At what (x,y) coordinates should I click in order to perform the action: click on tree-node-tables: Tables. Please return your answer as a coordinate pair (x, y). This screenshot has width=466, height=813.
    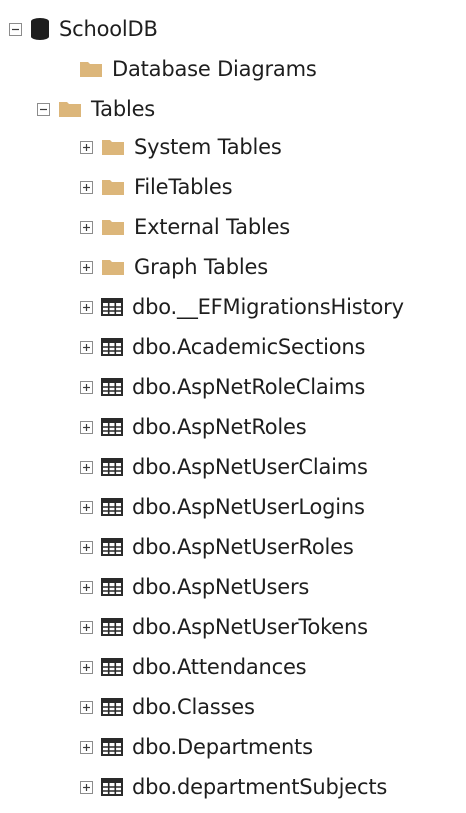
    Looking at the image, I should click on (96, 109).